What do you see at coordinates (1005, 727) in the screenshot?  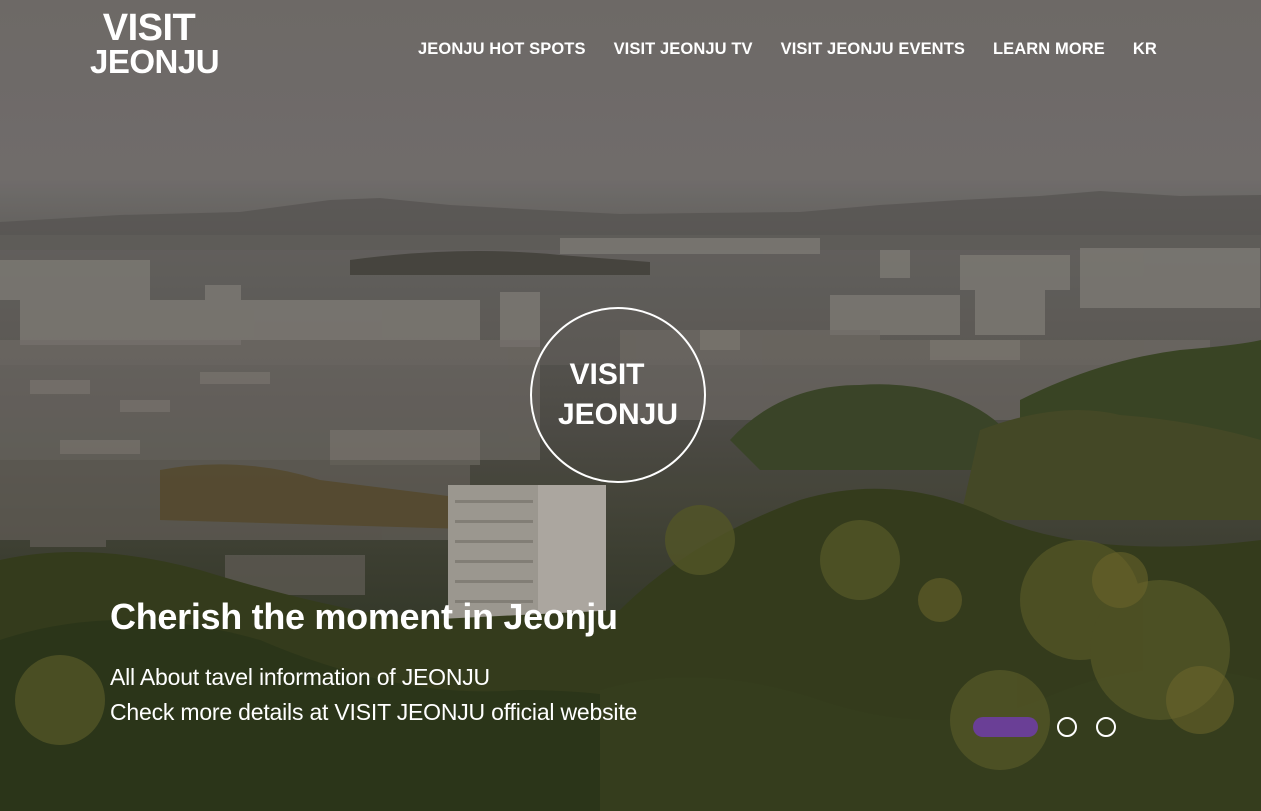 I see `slide-indicator-1-active` at bounding box center [1005, 727].